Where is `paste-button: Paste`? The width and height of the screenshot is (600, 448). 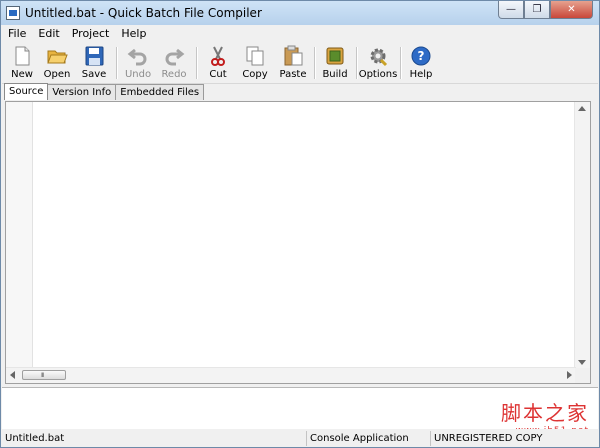
paste-button: Paste is located at coordinates (293, 63).